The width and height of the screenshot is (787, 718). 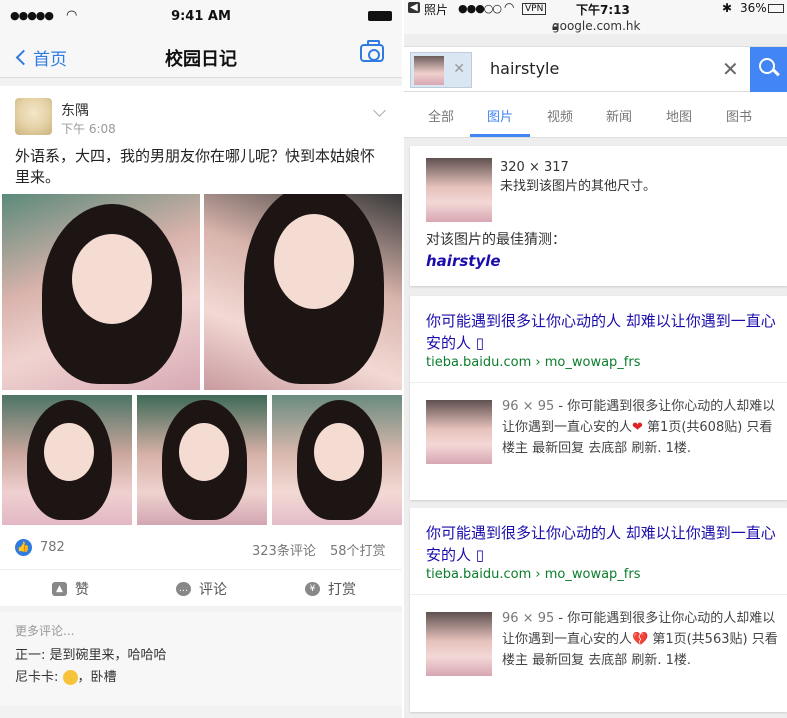 What do you see at coordinates (753, 8) in the screenshot?
I see `battery-percent: 36%` at bounding box center [753, 8].